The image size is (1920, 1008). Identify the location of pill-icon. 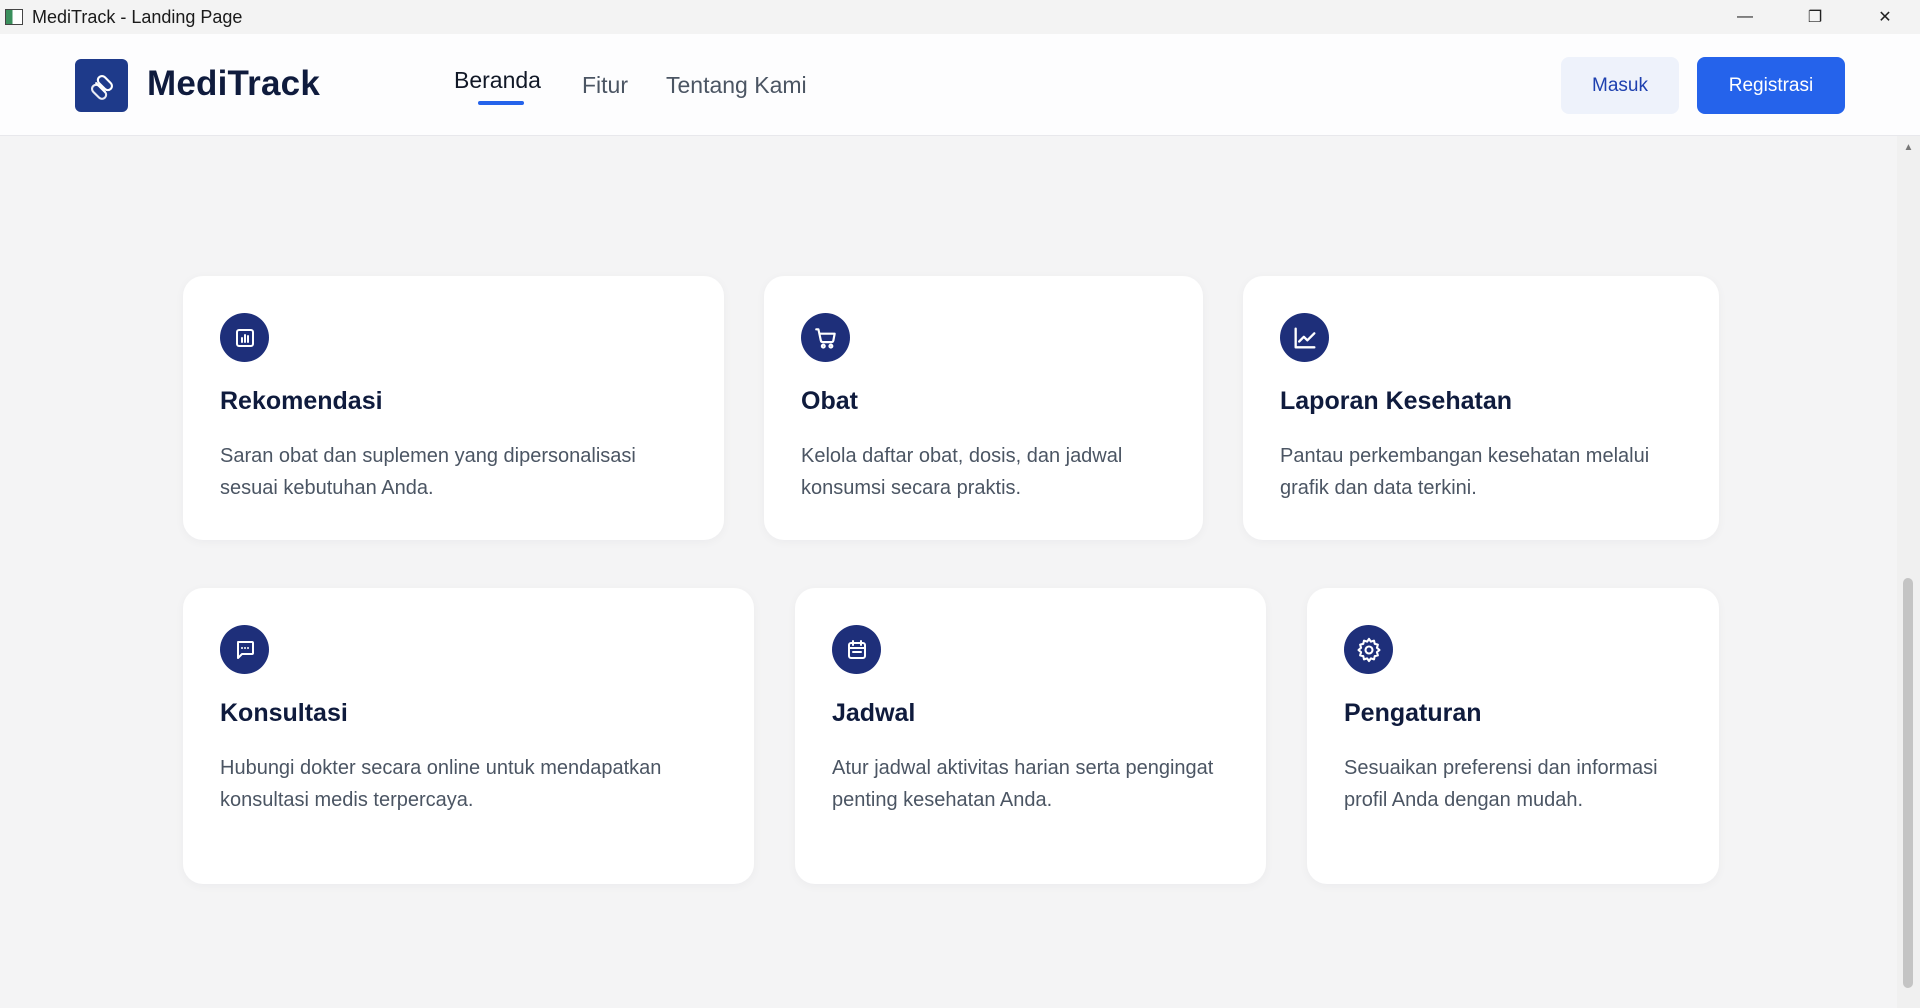
(101, 87).